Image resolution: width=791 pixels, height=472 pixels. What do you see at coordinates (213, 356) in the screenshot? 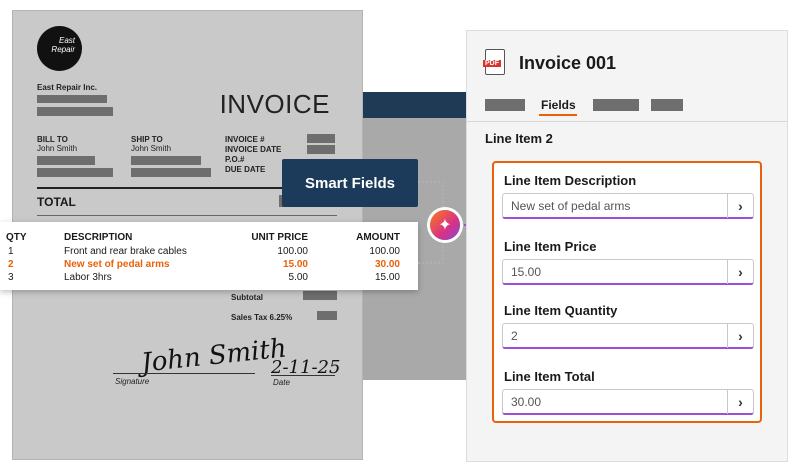
I see `signature: John Smith` at bounding box center [213, 356].